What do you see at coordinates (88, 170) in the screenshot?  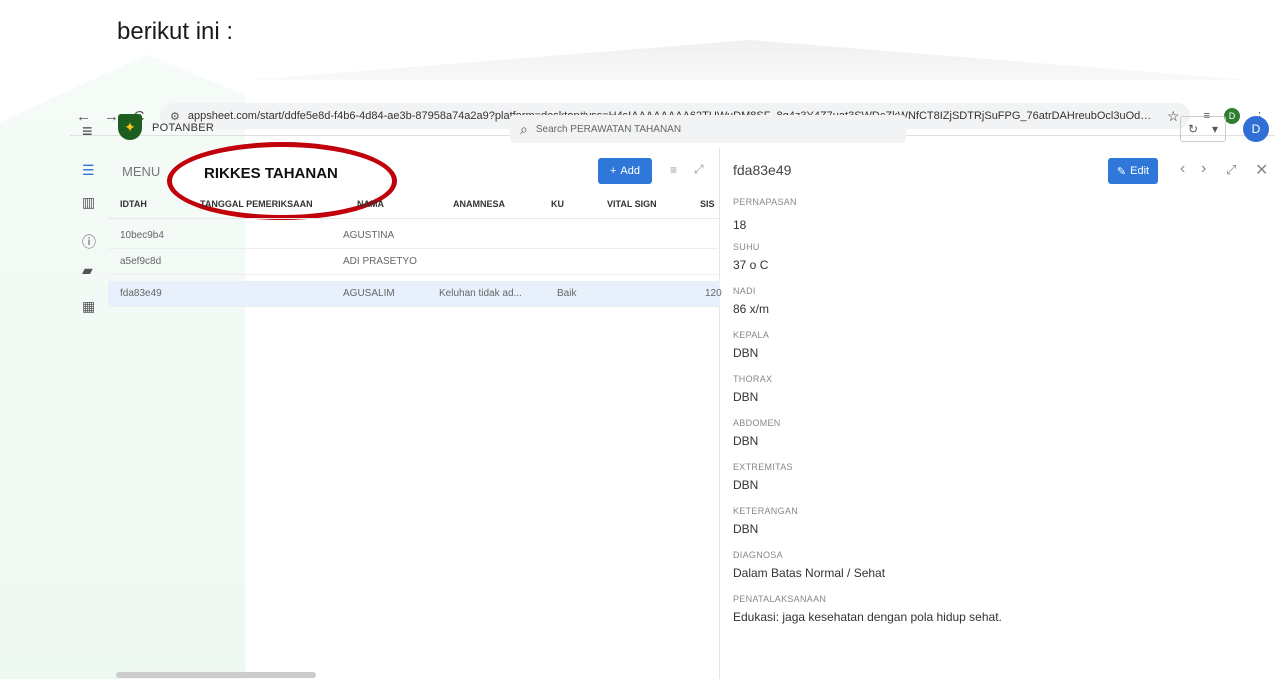 I see `list-view-icon: ☰` at bounding box center [88, 170].